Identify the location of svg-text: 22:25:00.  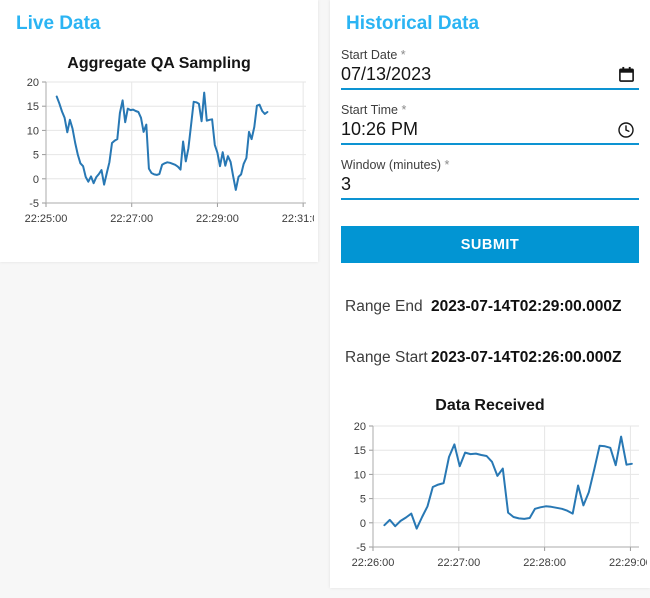
(46, 219).